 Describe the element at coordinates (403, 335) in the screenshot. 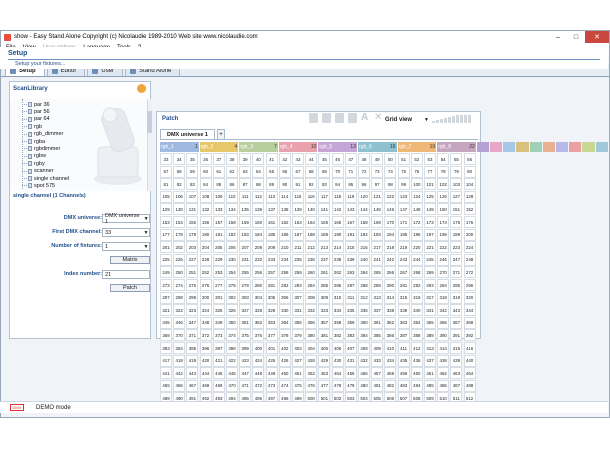

I see `dmx-channel-cell: 387` at that location.